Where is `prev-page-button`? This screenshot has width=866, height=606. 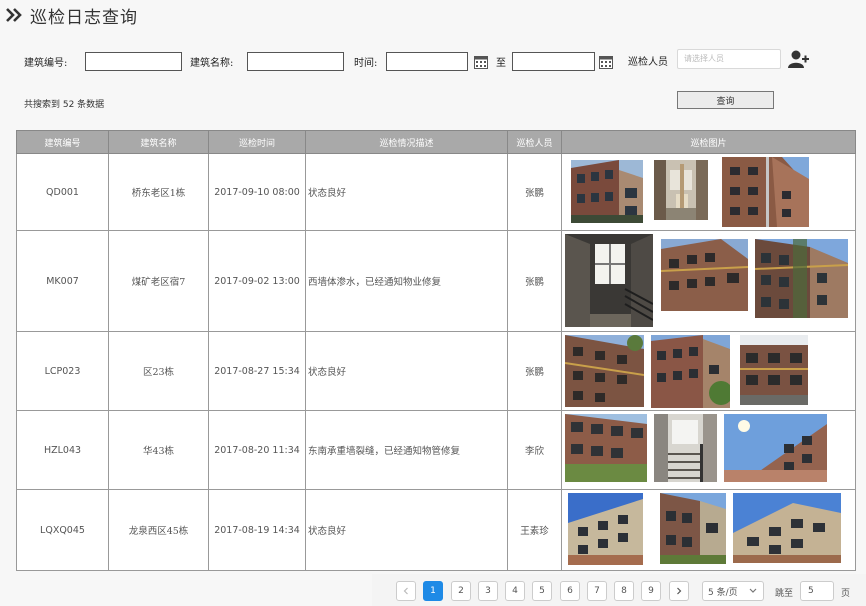
prev-page-button is located at coordinates (406, 591).